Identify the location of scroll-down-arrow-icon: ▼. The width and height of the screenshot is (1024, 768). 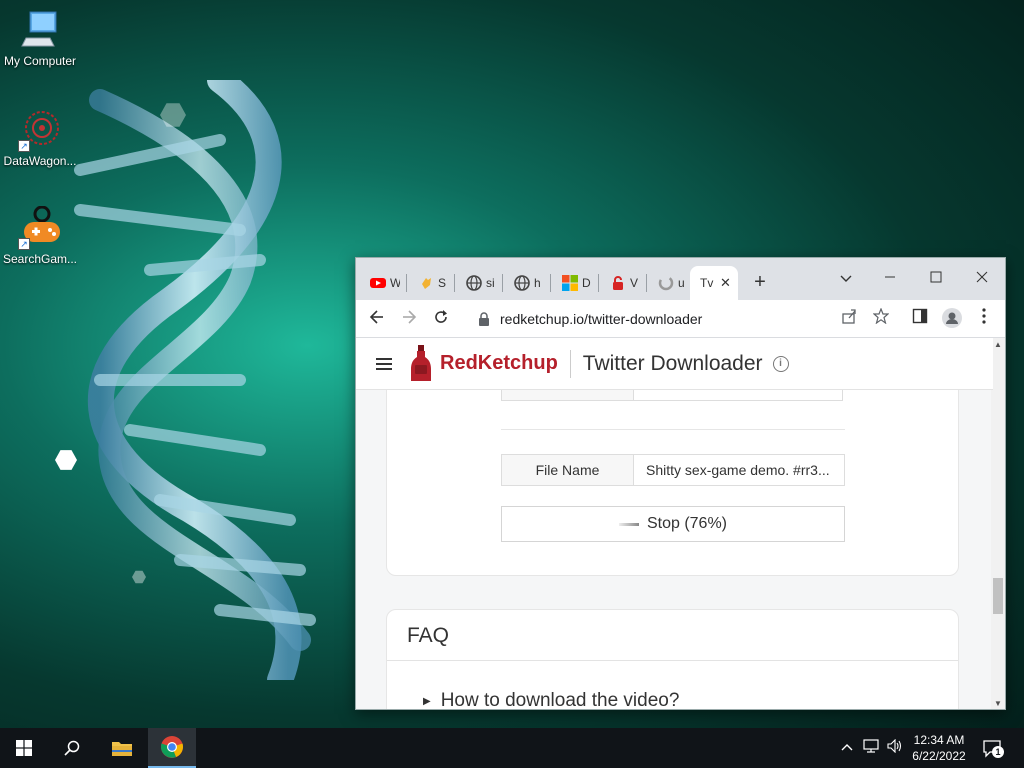
(998, 703).